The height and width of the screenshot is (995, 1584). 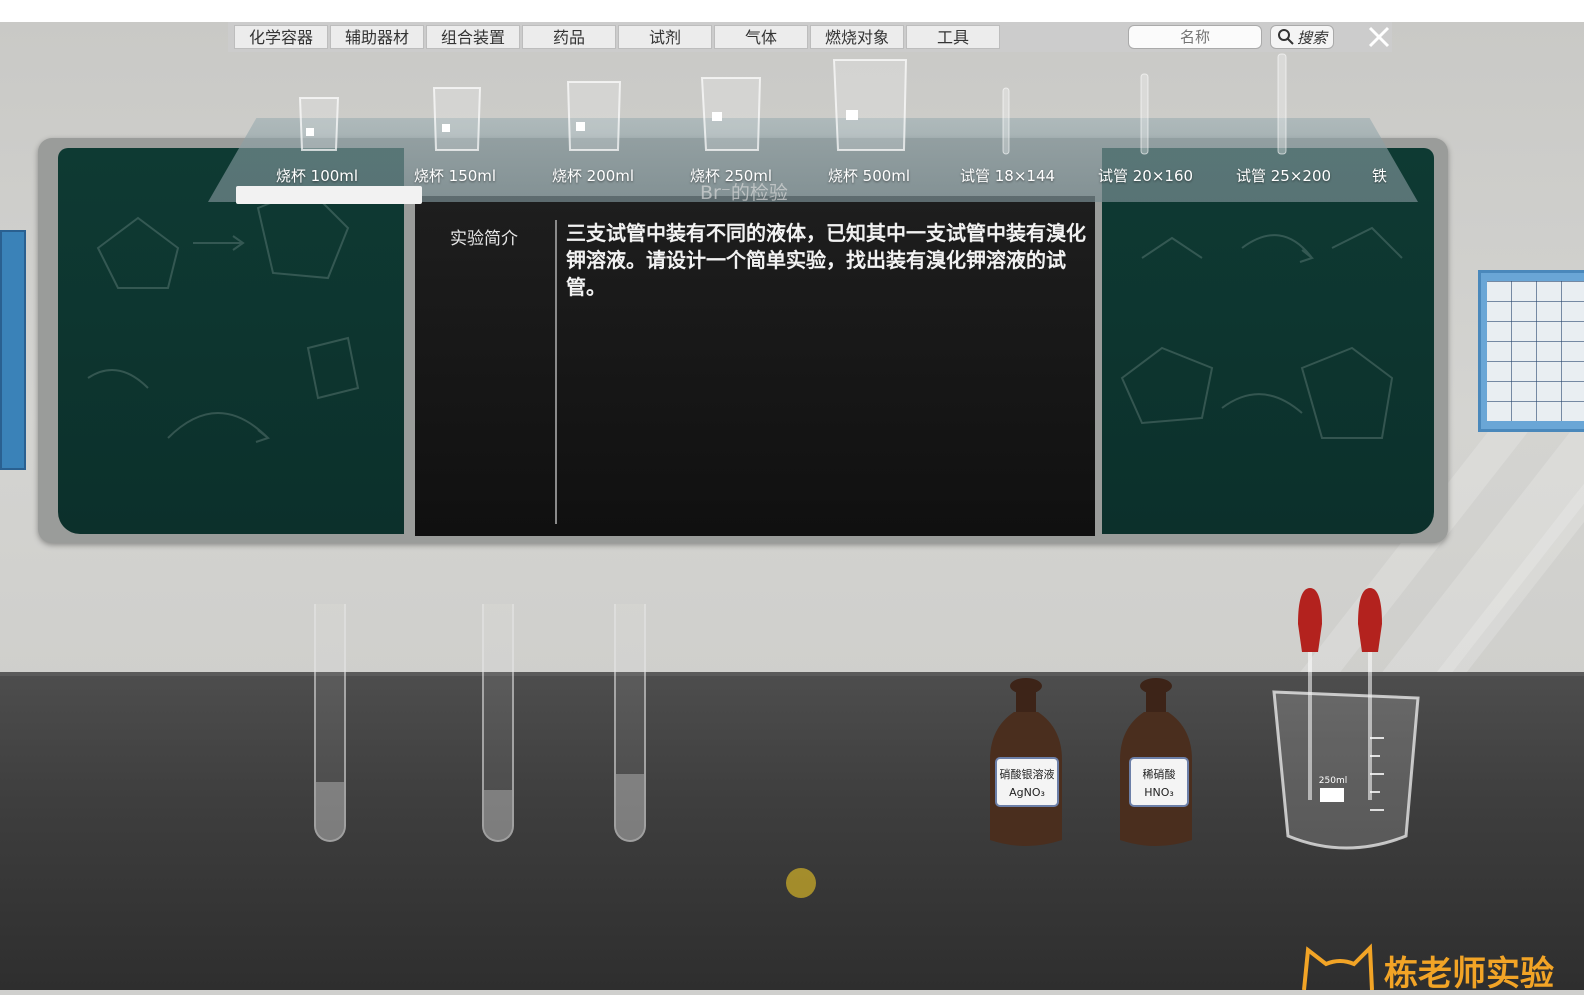 I want to click on shelf-item-beaker-250ml: 烧杯 250ml, so click(x=731, y=128).